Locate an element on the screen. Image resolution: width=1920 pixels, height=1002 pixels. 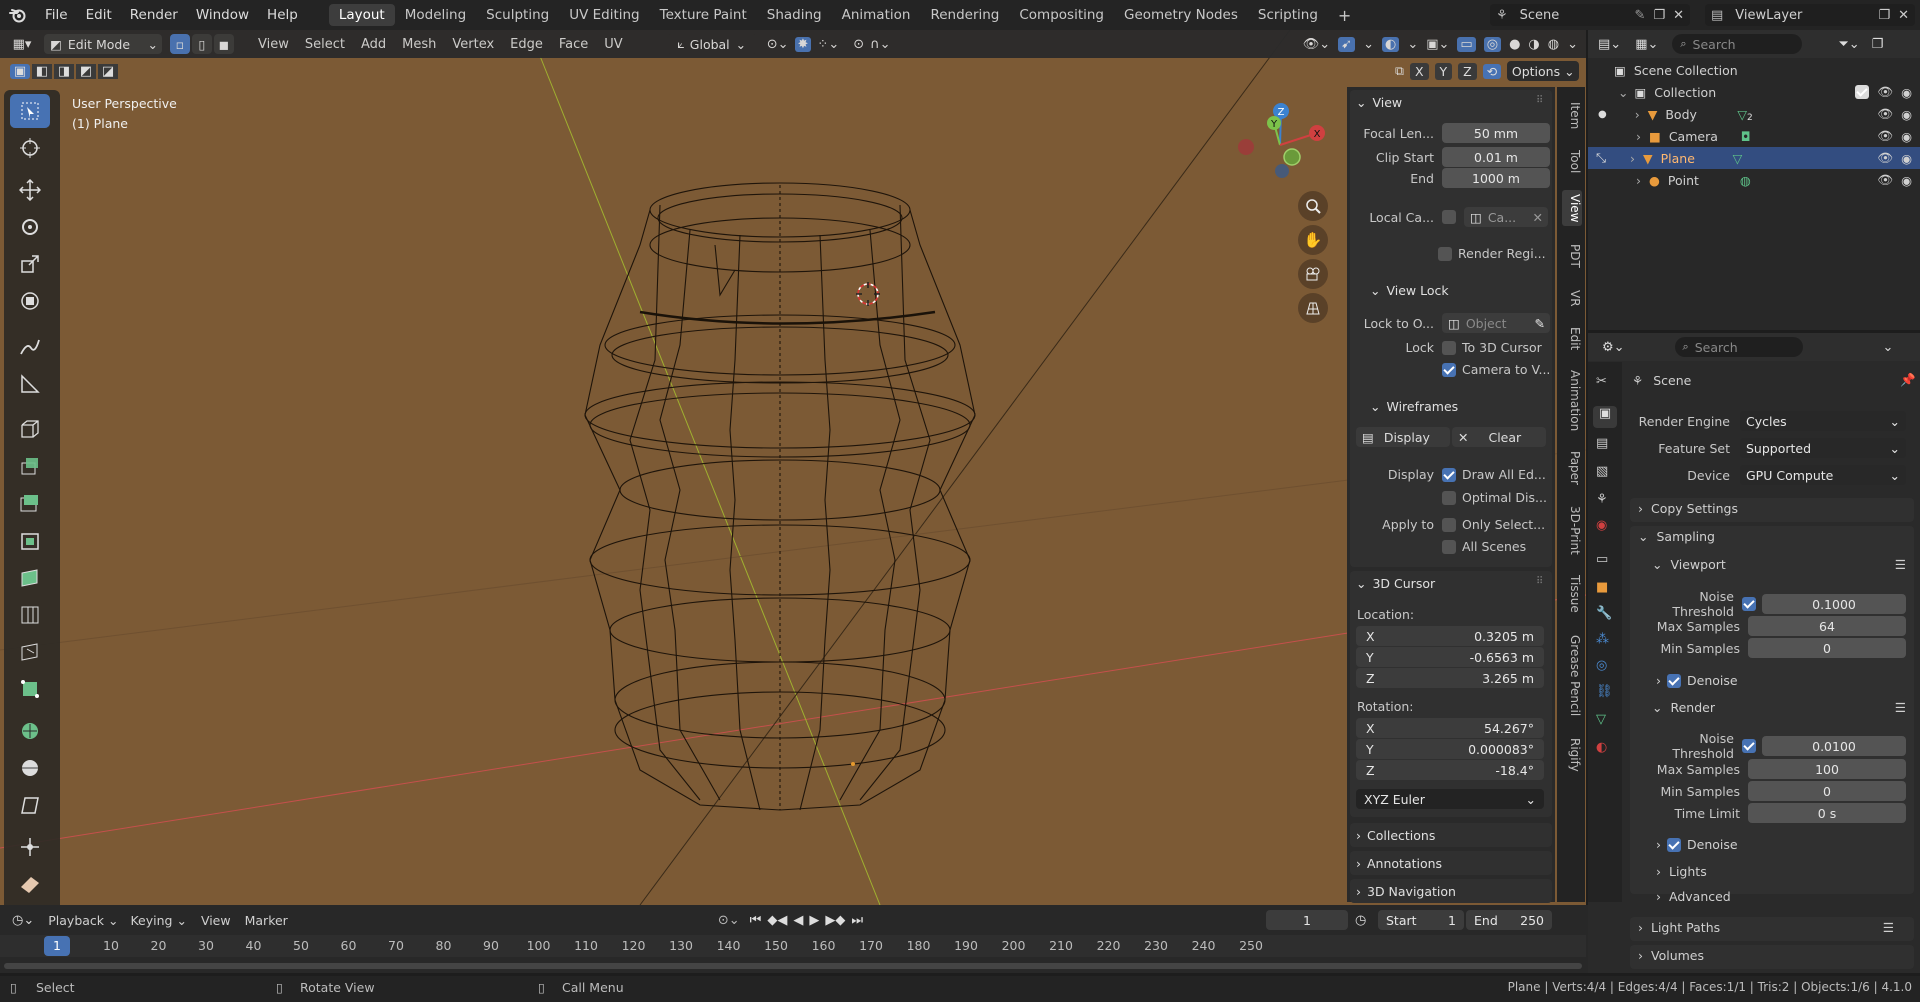
select-mode-subtract-icon: ◨ is located at coordinates (64, 71).